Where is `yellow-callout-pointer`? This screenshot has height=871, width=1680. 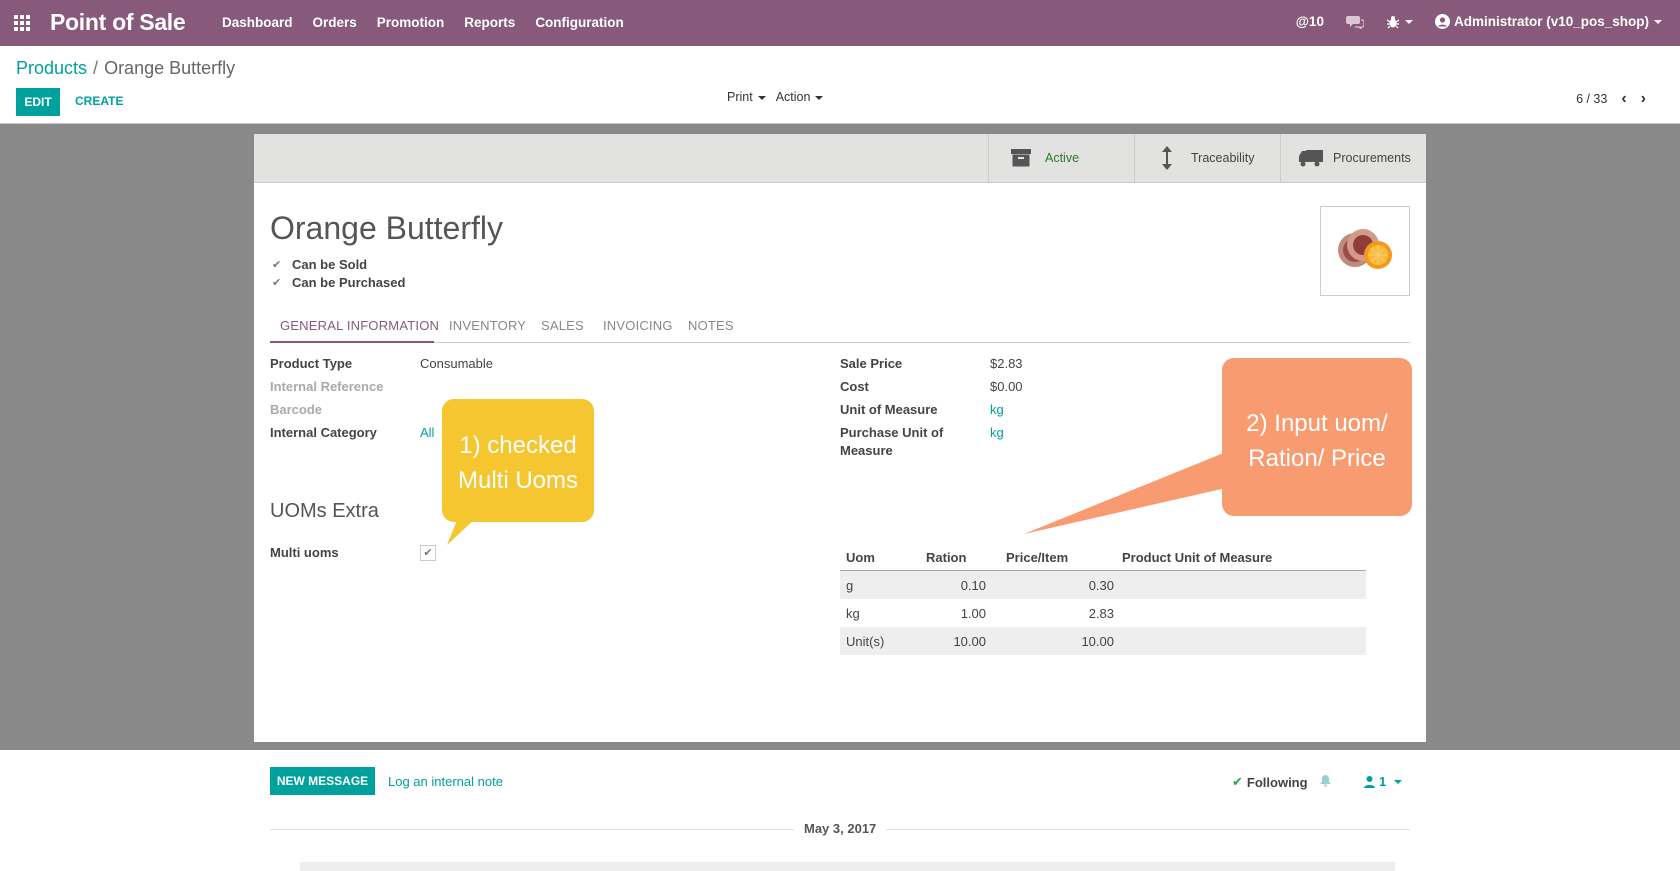 yellow-callout-pointer is located at coordinates (461, 531).